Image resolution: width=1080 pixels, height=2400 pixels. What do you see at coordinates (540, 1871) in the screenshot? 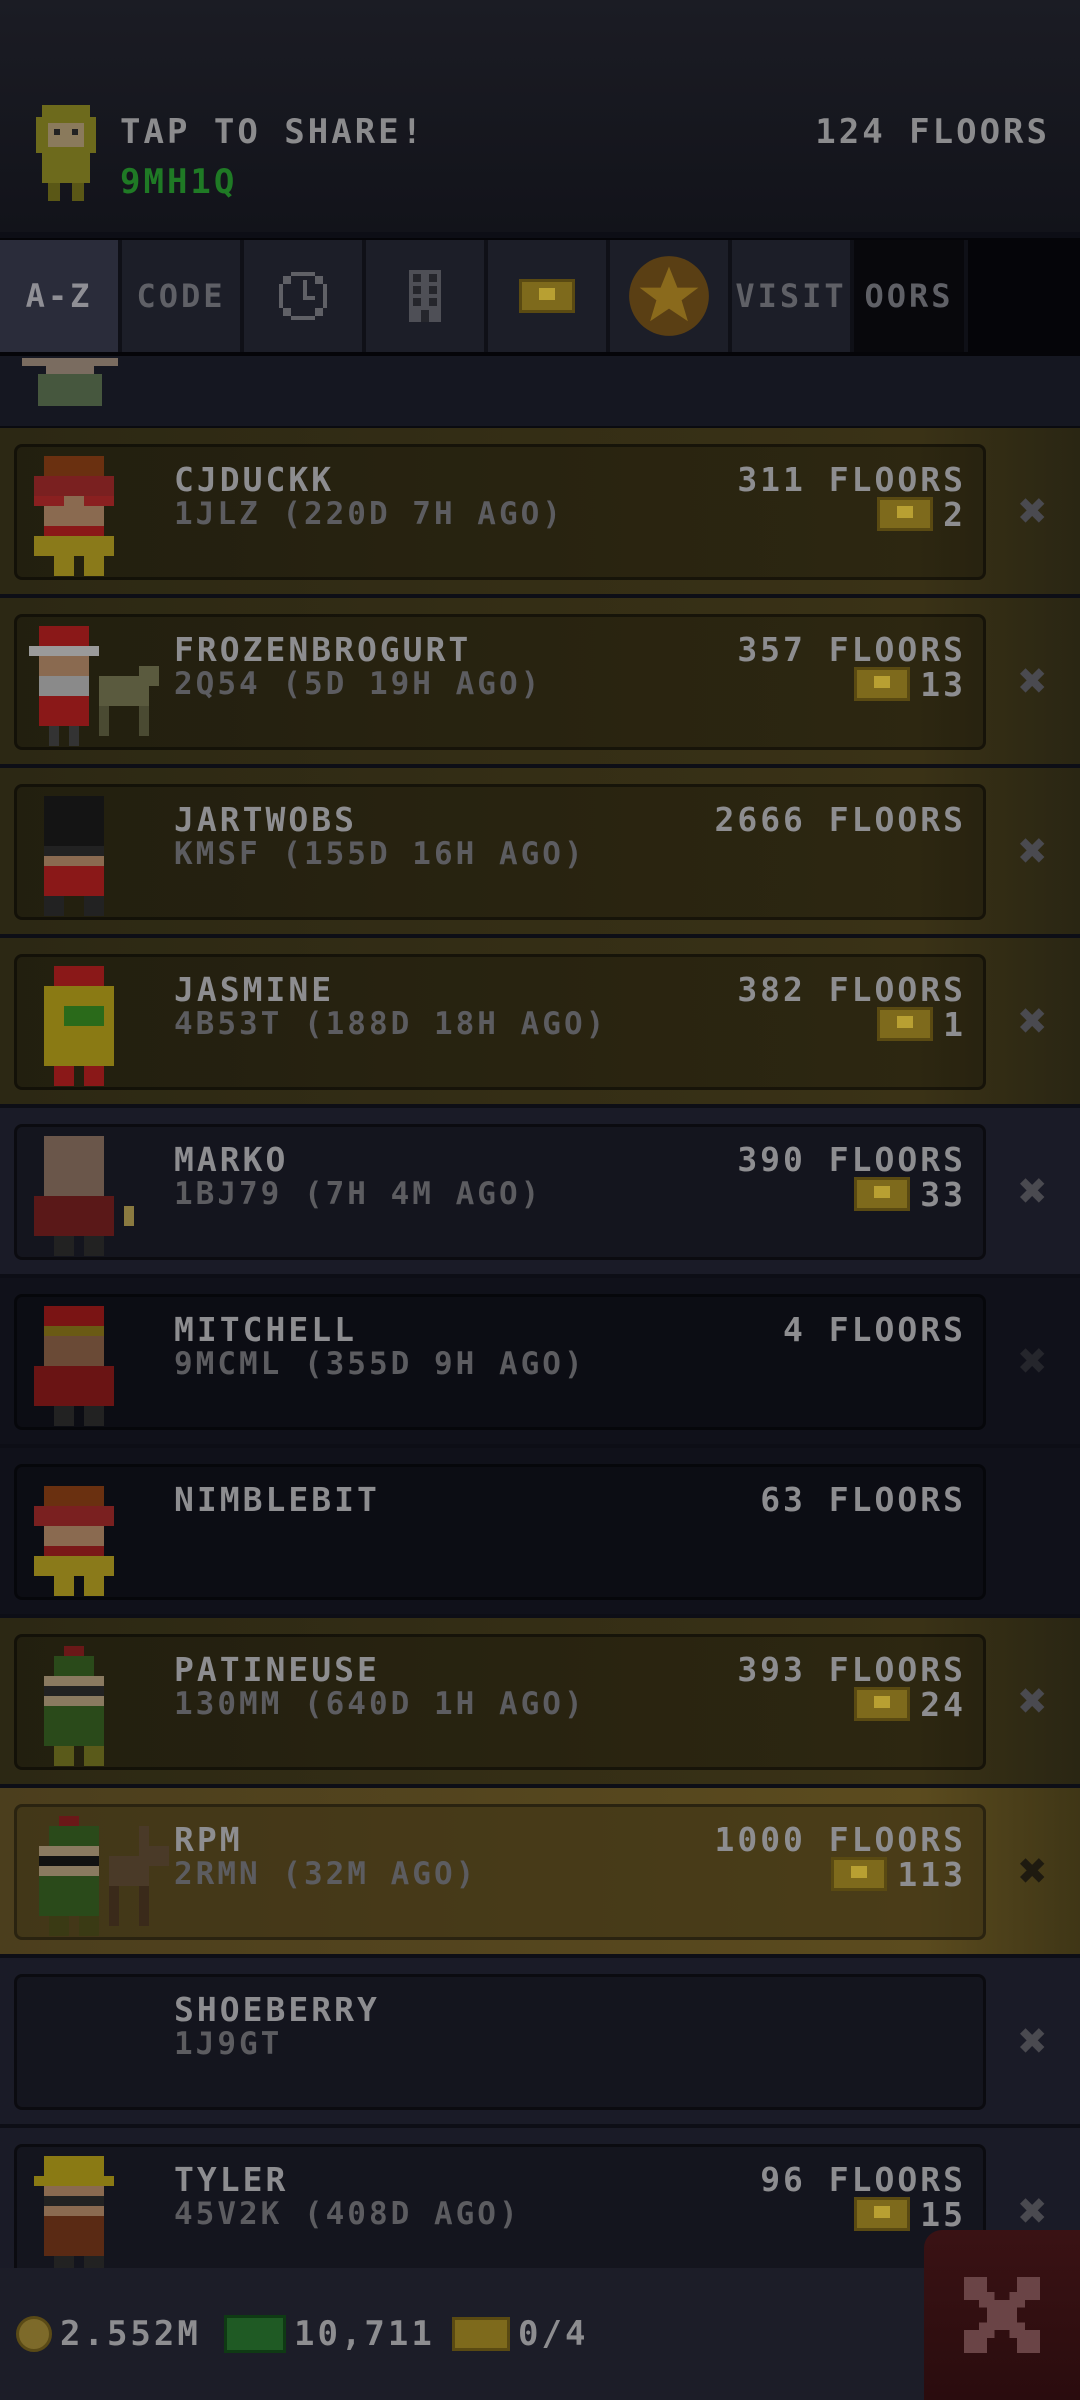
I see `friend-row: RPM 2RMN (32M AGO) 1000 FLOORS 113 ✖` at bounding box center [540, 1871].